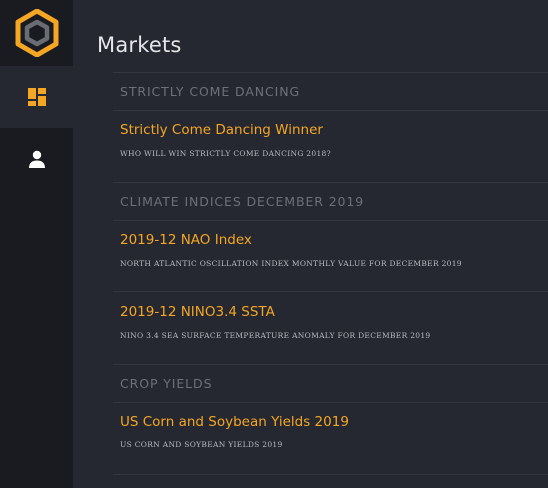 This screenshot has height=488, width=548. What do you see at coordinates (139, 45) in the screenshot?
I see `page-title: Markets` at bounding box center [139, 45].